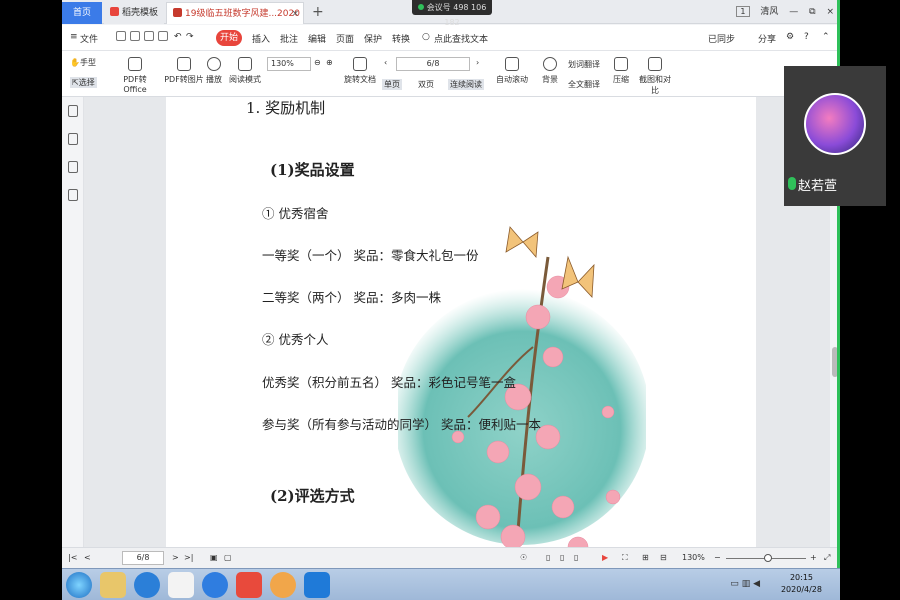  I want to click on zoom-slider-knob, so click(768, 558).